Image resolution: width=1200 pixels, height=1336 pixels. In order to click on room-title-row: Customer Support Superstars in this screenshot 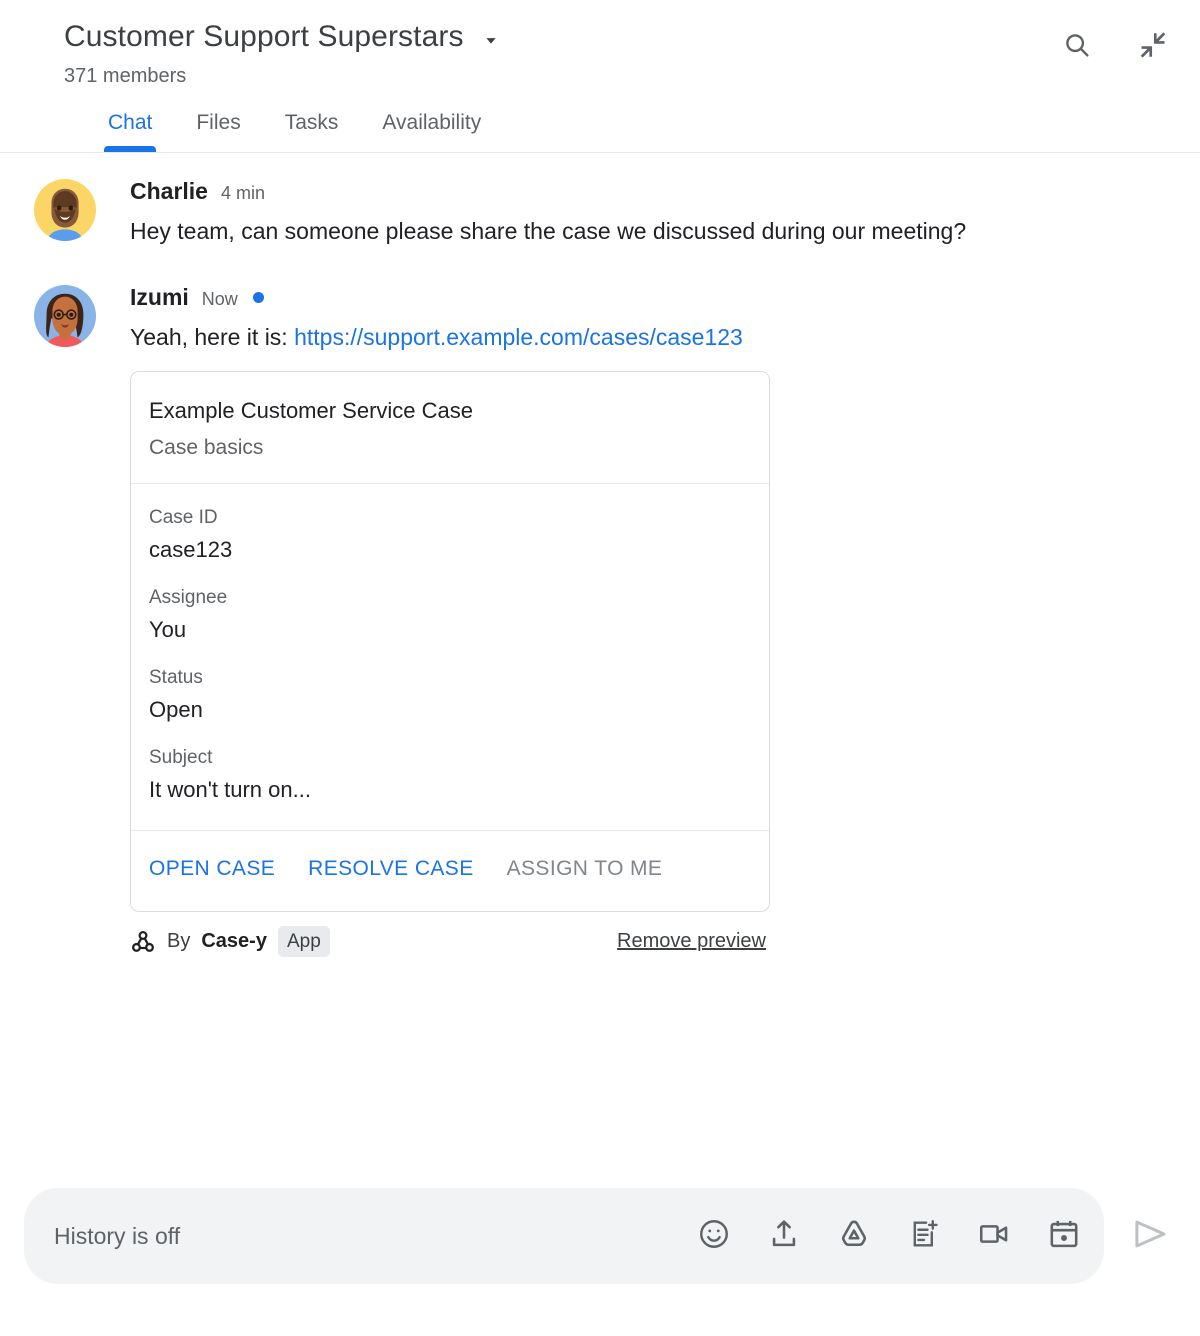, I will do `click(620, 37)`.